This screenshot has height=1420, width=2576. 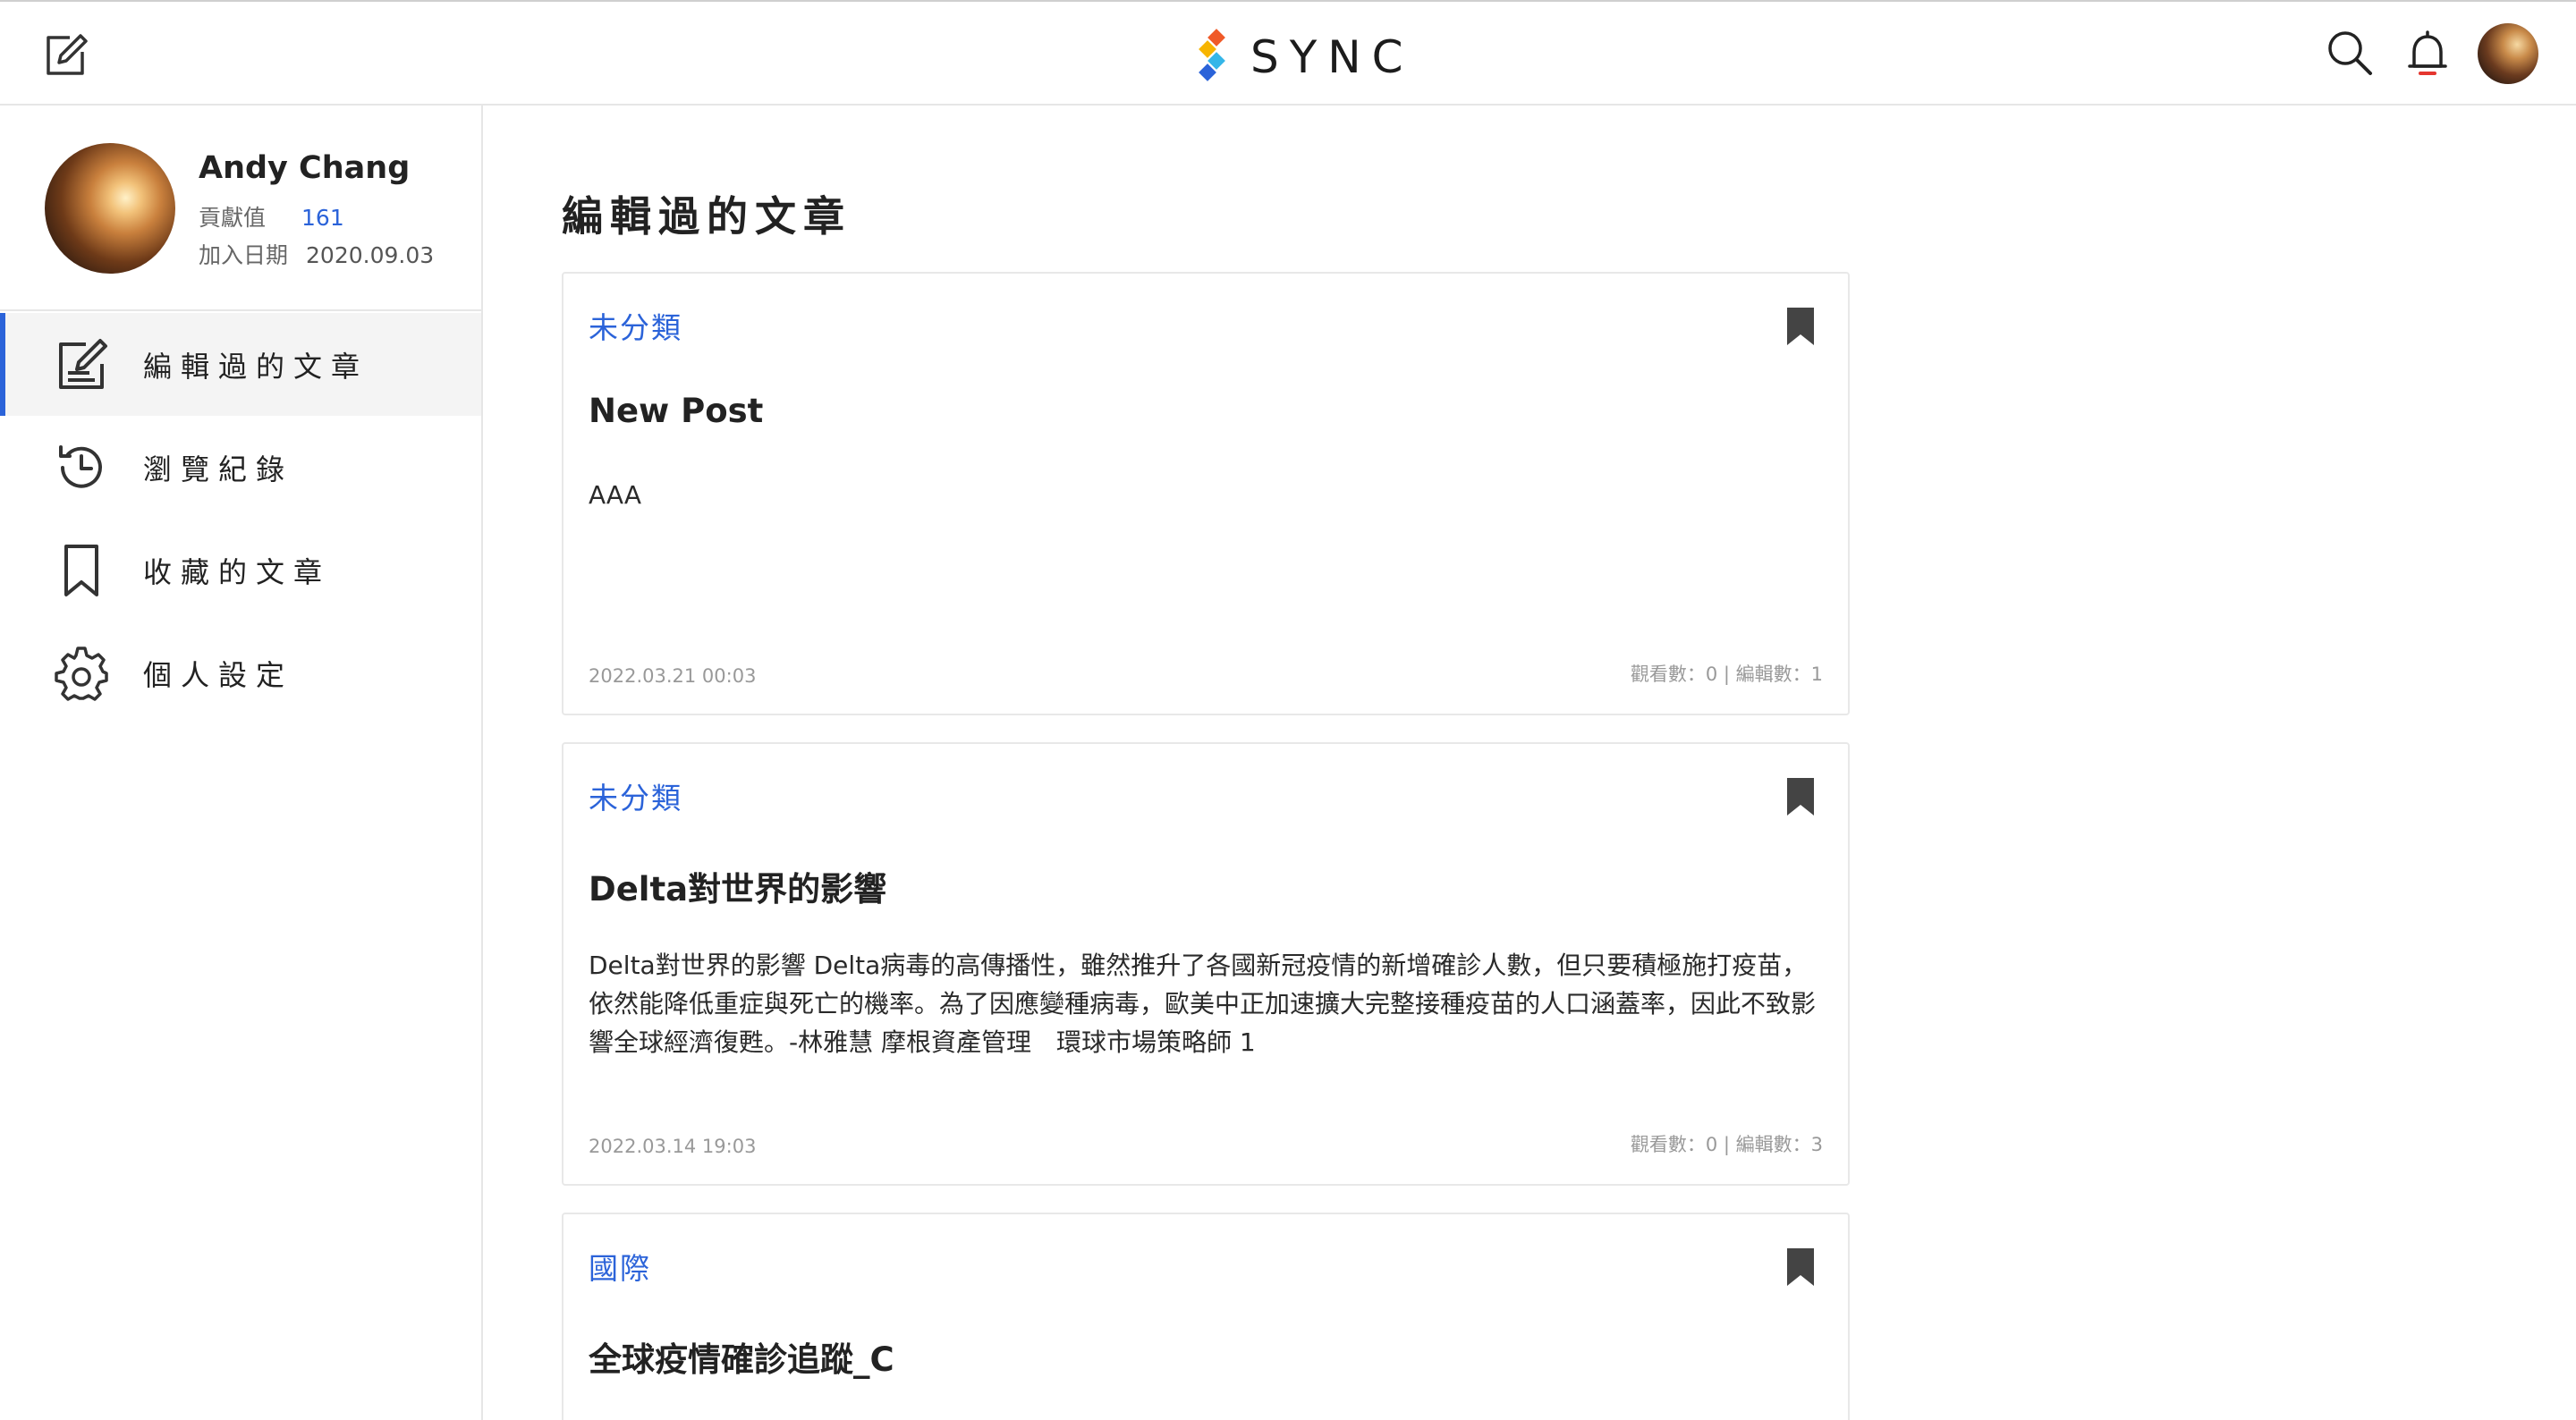 I want to click on compose-icon, so click(x=67, y=55).